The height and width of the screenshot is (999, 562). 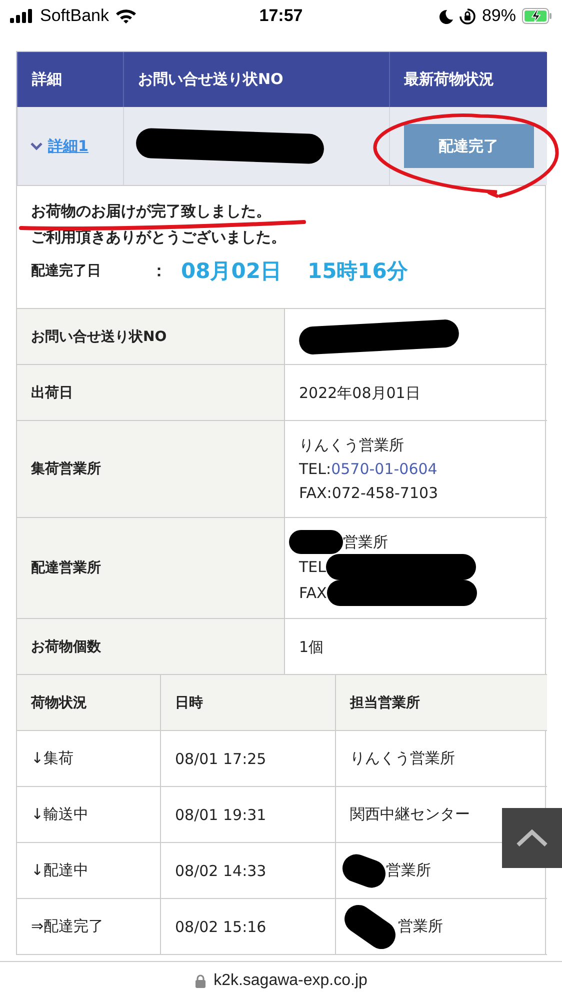 I want to click on table-cell: 08/02 15:16, so click(x=248, y=927).